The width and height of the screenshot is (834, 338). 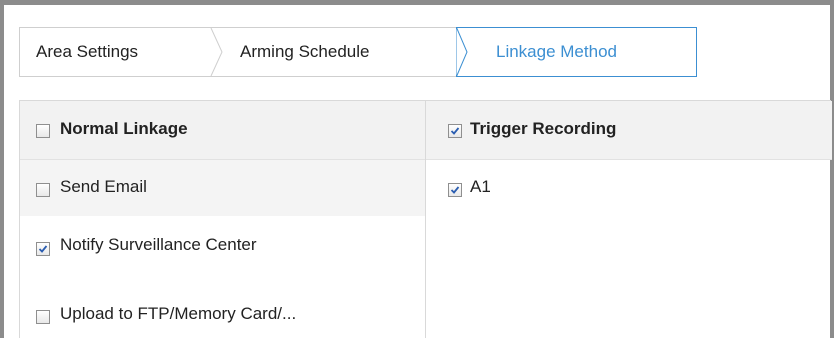 What do you see at coordinates (304, 52) in the screenshot?
I see `tab-arming-schedule: Arming Schedule` at bounding box center [304, 52].